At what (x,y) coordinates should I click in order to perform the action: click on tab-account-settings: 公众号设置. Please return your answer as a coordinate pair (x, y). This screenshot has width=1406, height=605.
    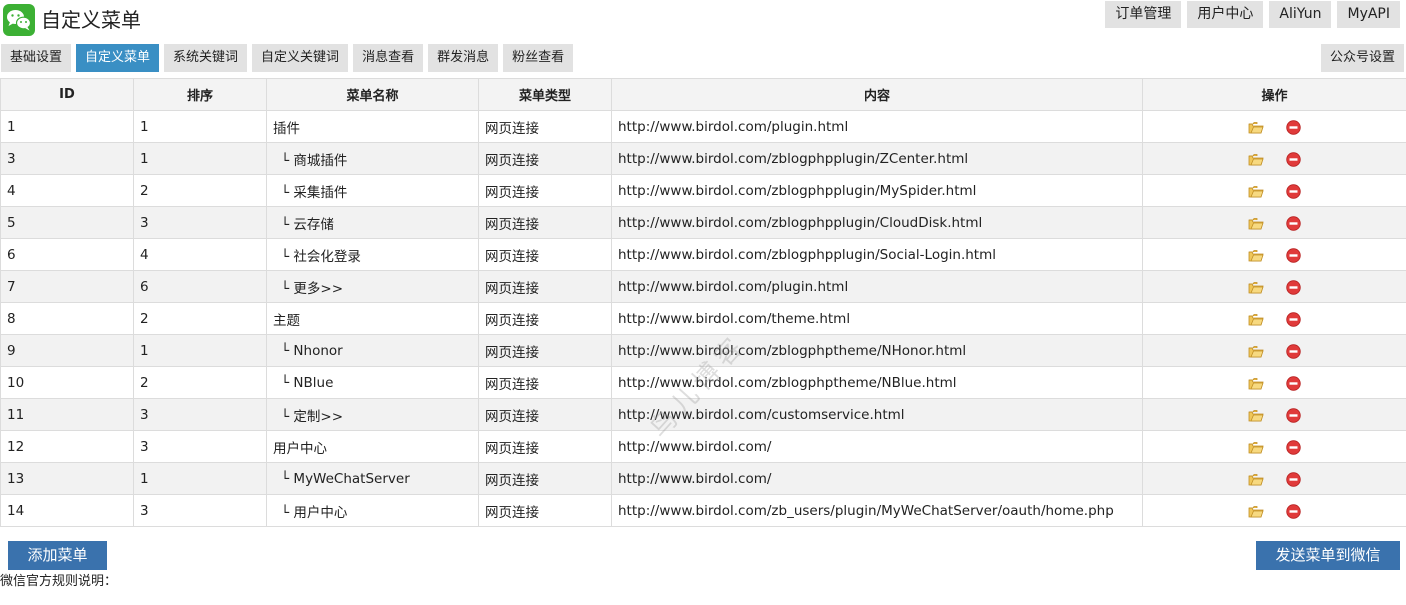
    Looking at the image, I should click on (1362, 58).